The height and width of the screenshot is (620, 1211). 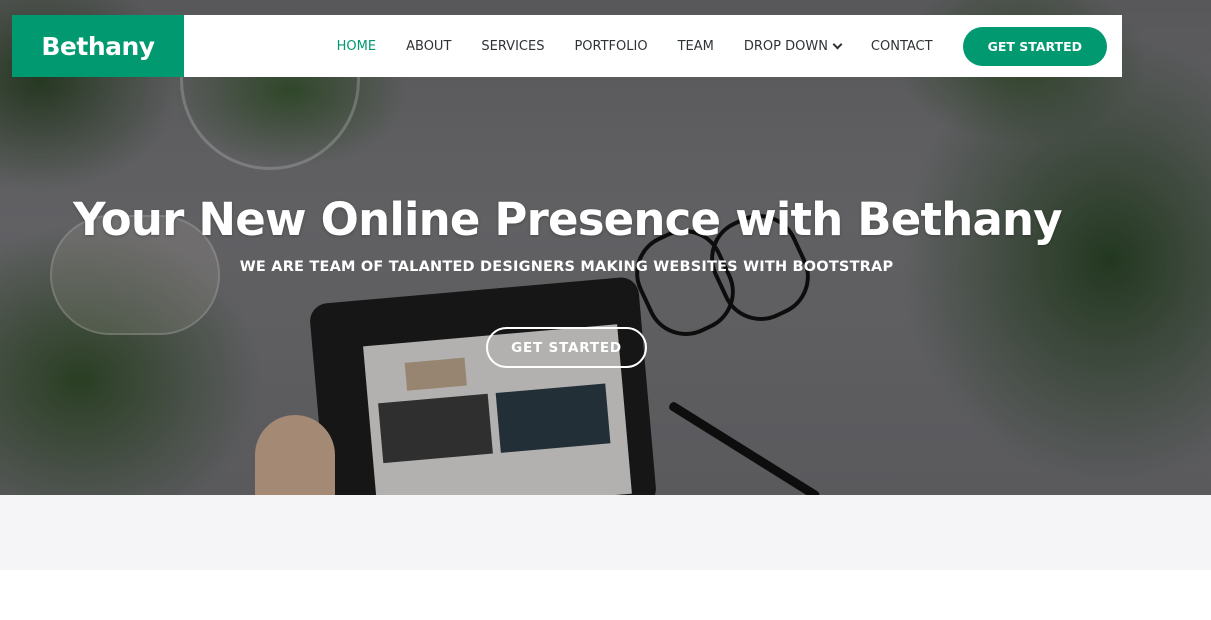 I want to click on nav-item-dropdown: DROP DOWN, so click(x=793, y=46).